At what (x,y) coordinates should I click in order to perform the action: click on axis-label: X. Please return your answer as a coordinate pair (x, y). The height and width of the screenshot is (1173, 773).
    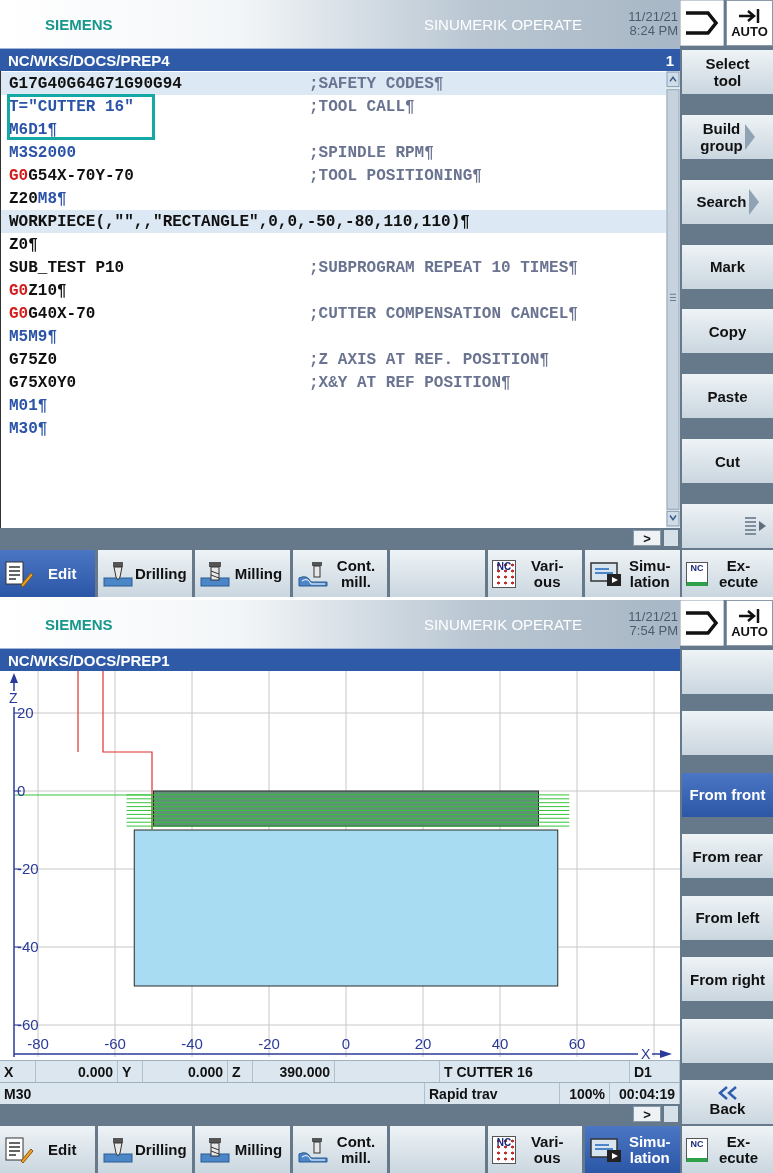
    Looking at the image, I should click on (646, 1053).